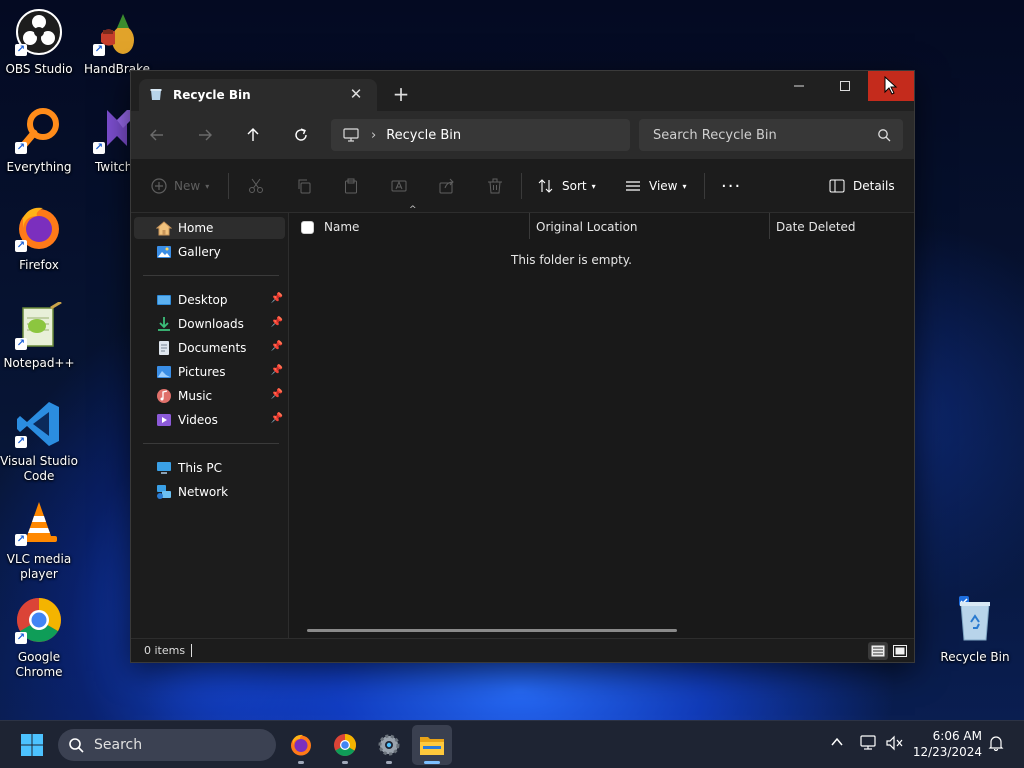  Describe the element at coordinates (180, 186) in the screenshot. I see `new-button: New ▾` at that location.